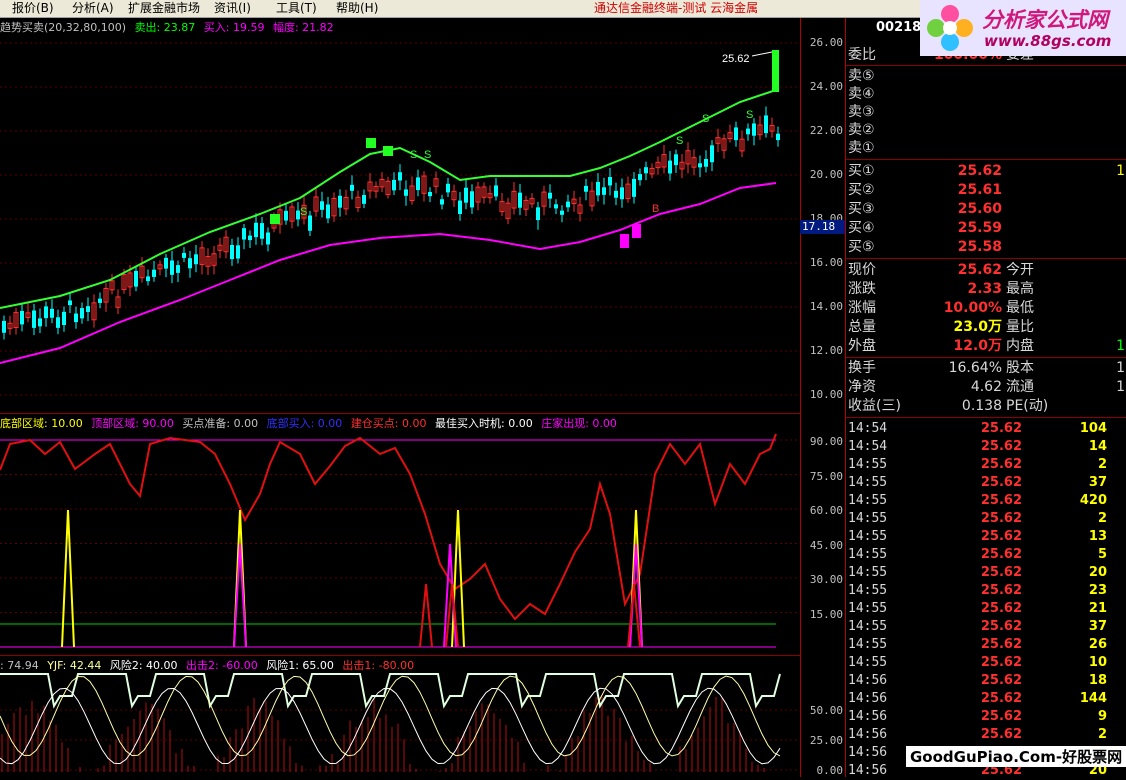  What do you see at coordinates (400, 722) in the screenshot?
I see `risk-chart` at bounding box center [400, 722].